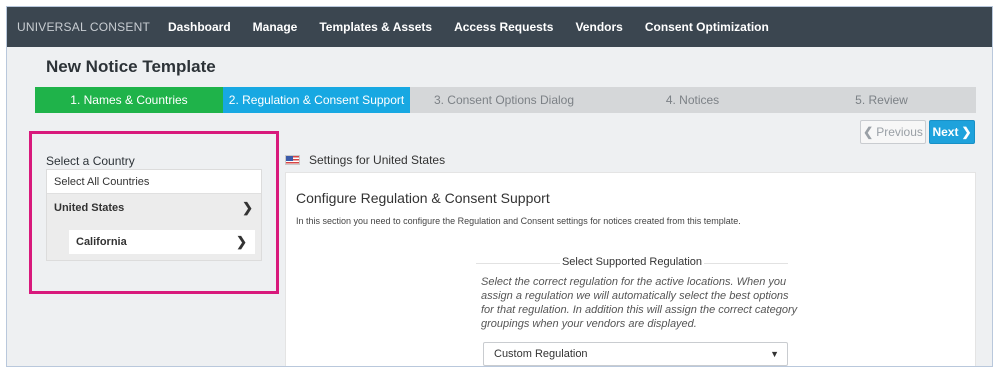  What do you see at coordinates (423, 198) in the screenshot?
I see `section-title: Configure Regulation & Consent Support` at bounding box center [423, 198].